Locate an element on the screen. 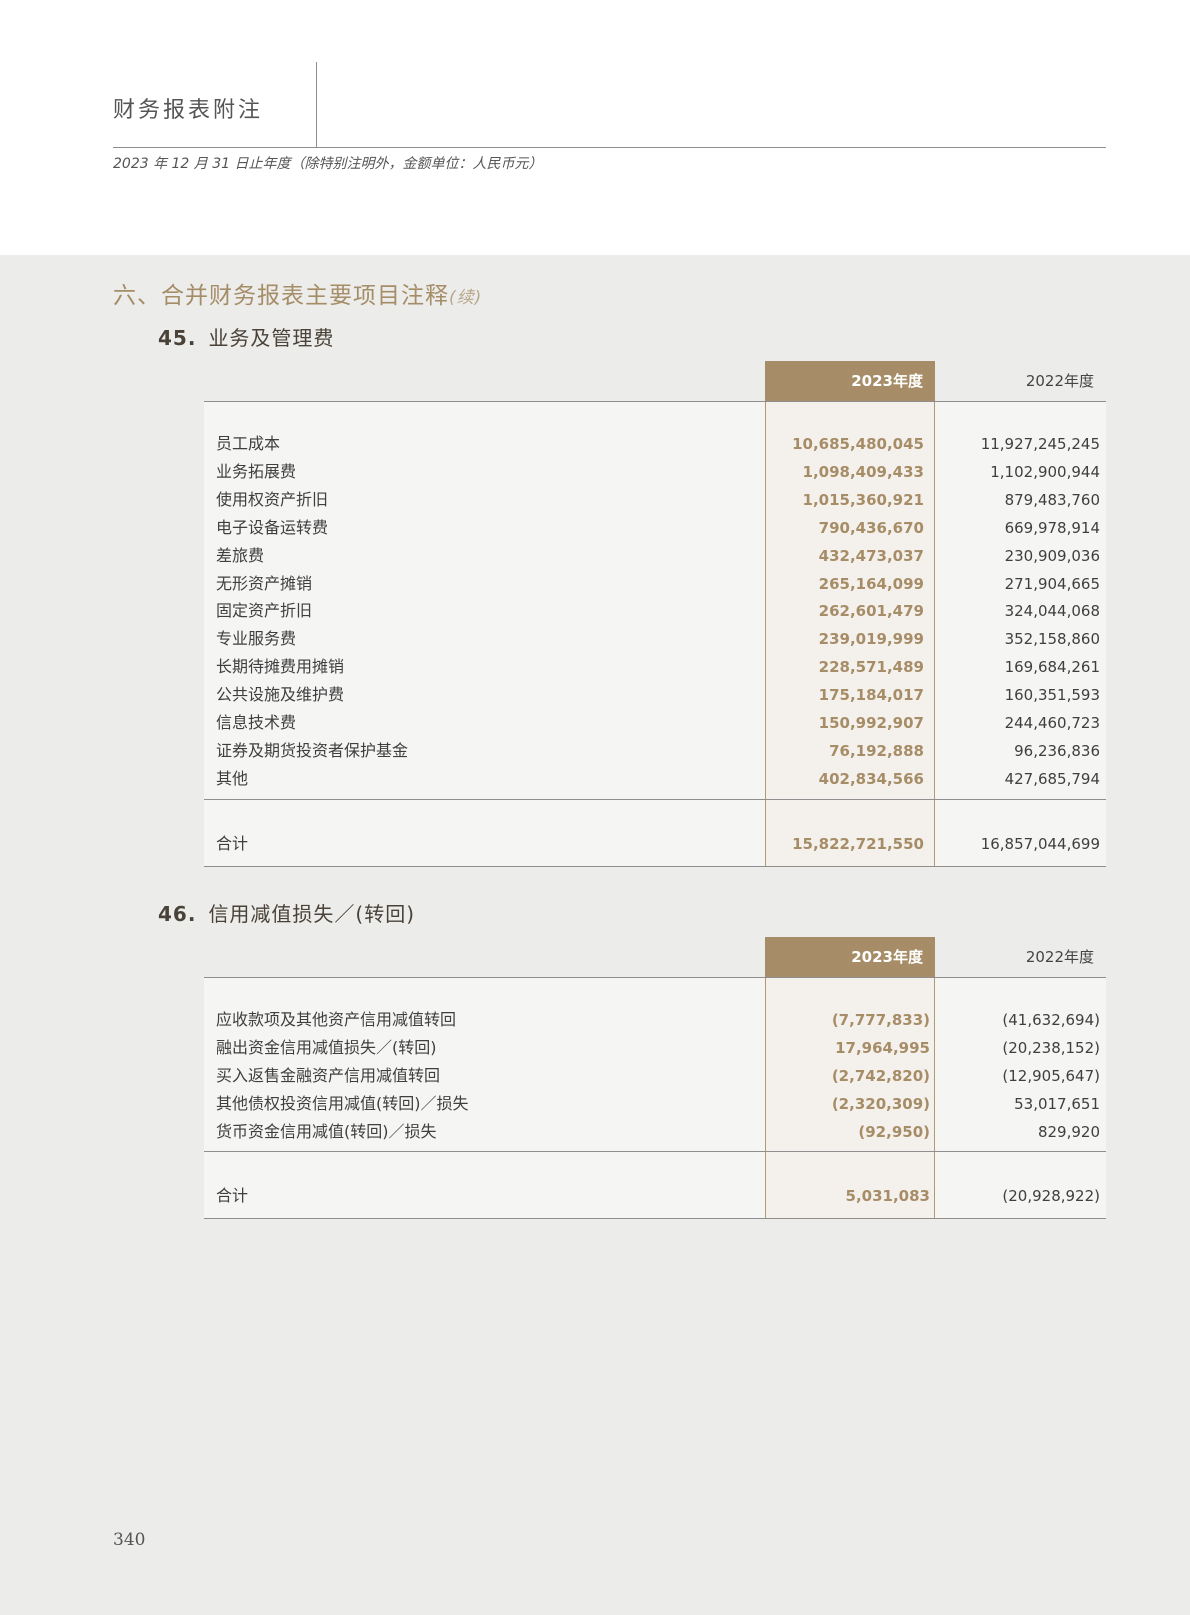 The width and height of the screenshot is (1190, 1615). header-divider-vertical is located at coordinates (316, 104).